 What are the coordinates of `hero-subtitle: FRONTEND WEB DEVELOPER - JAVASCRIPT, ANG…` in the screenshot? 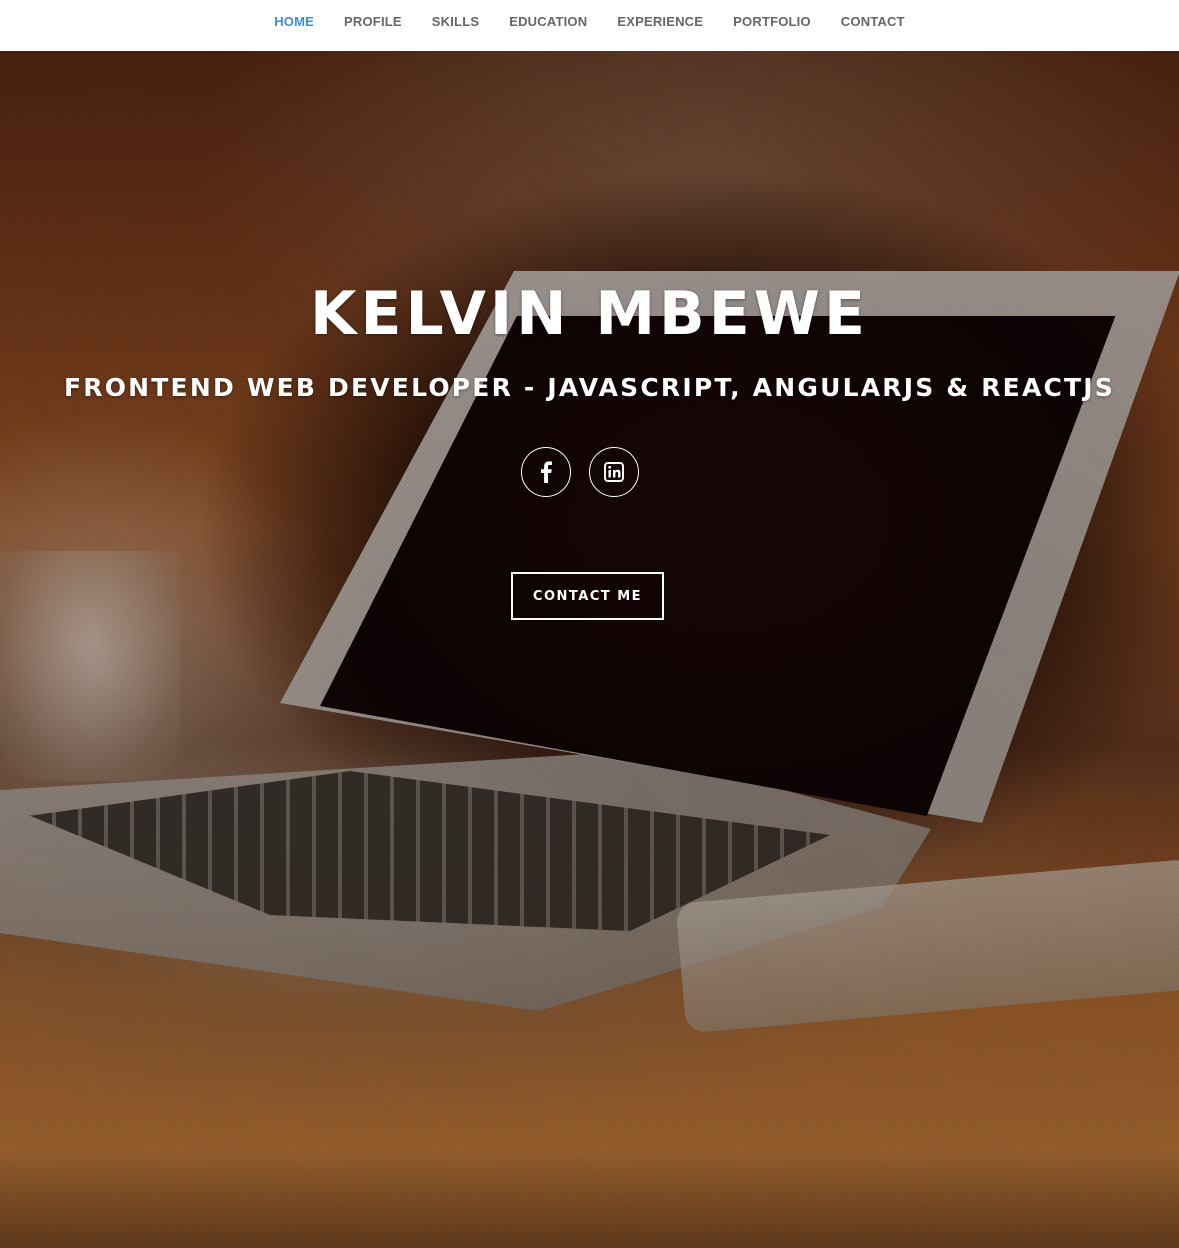 It's located at (589, 387).